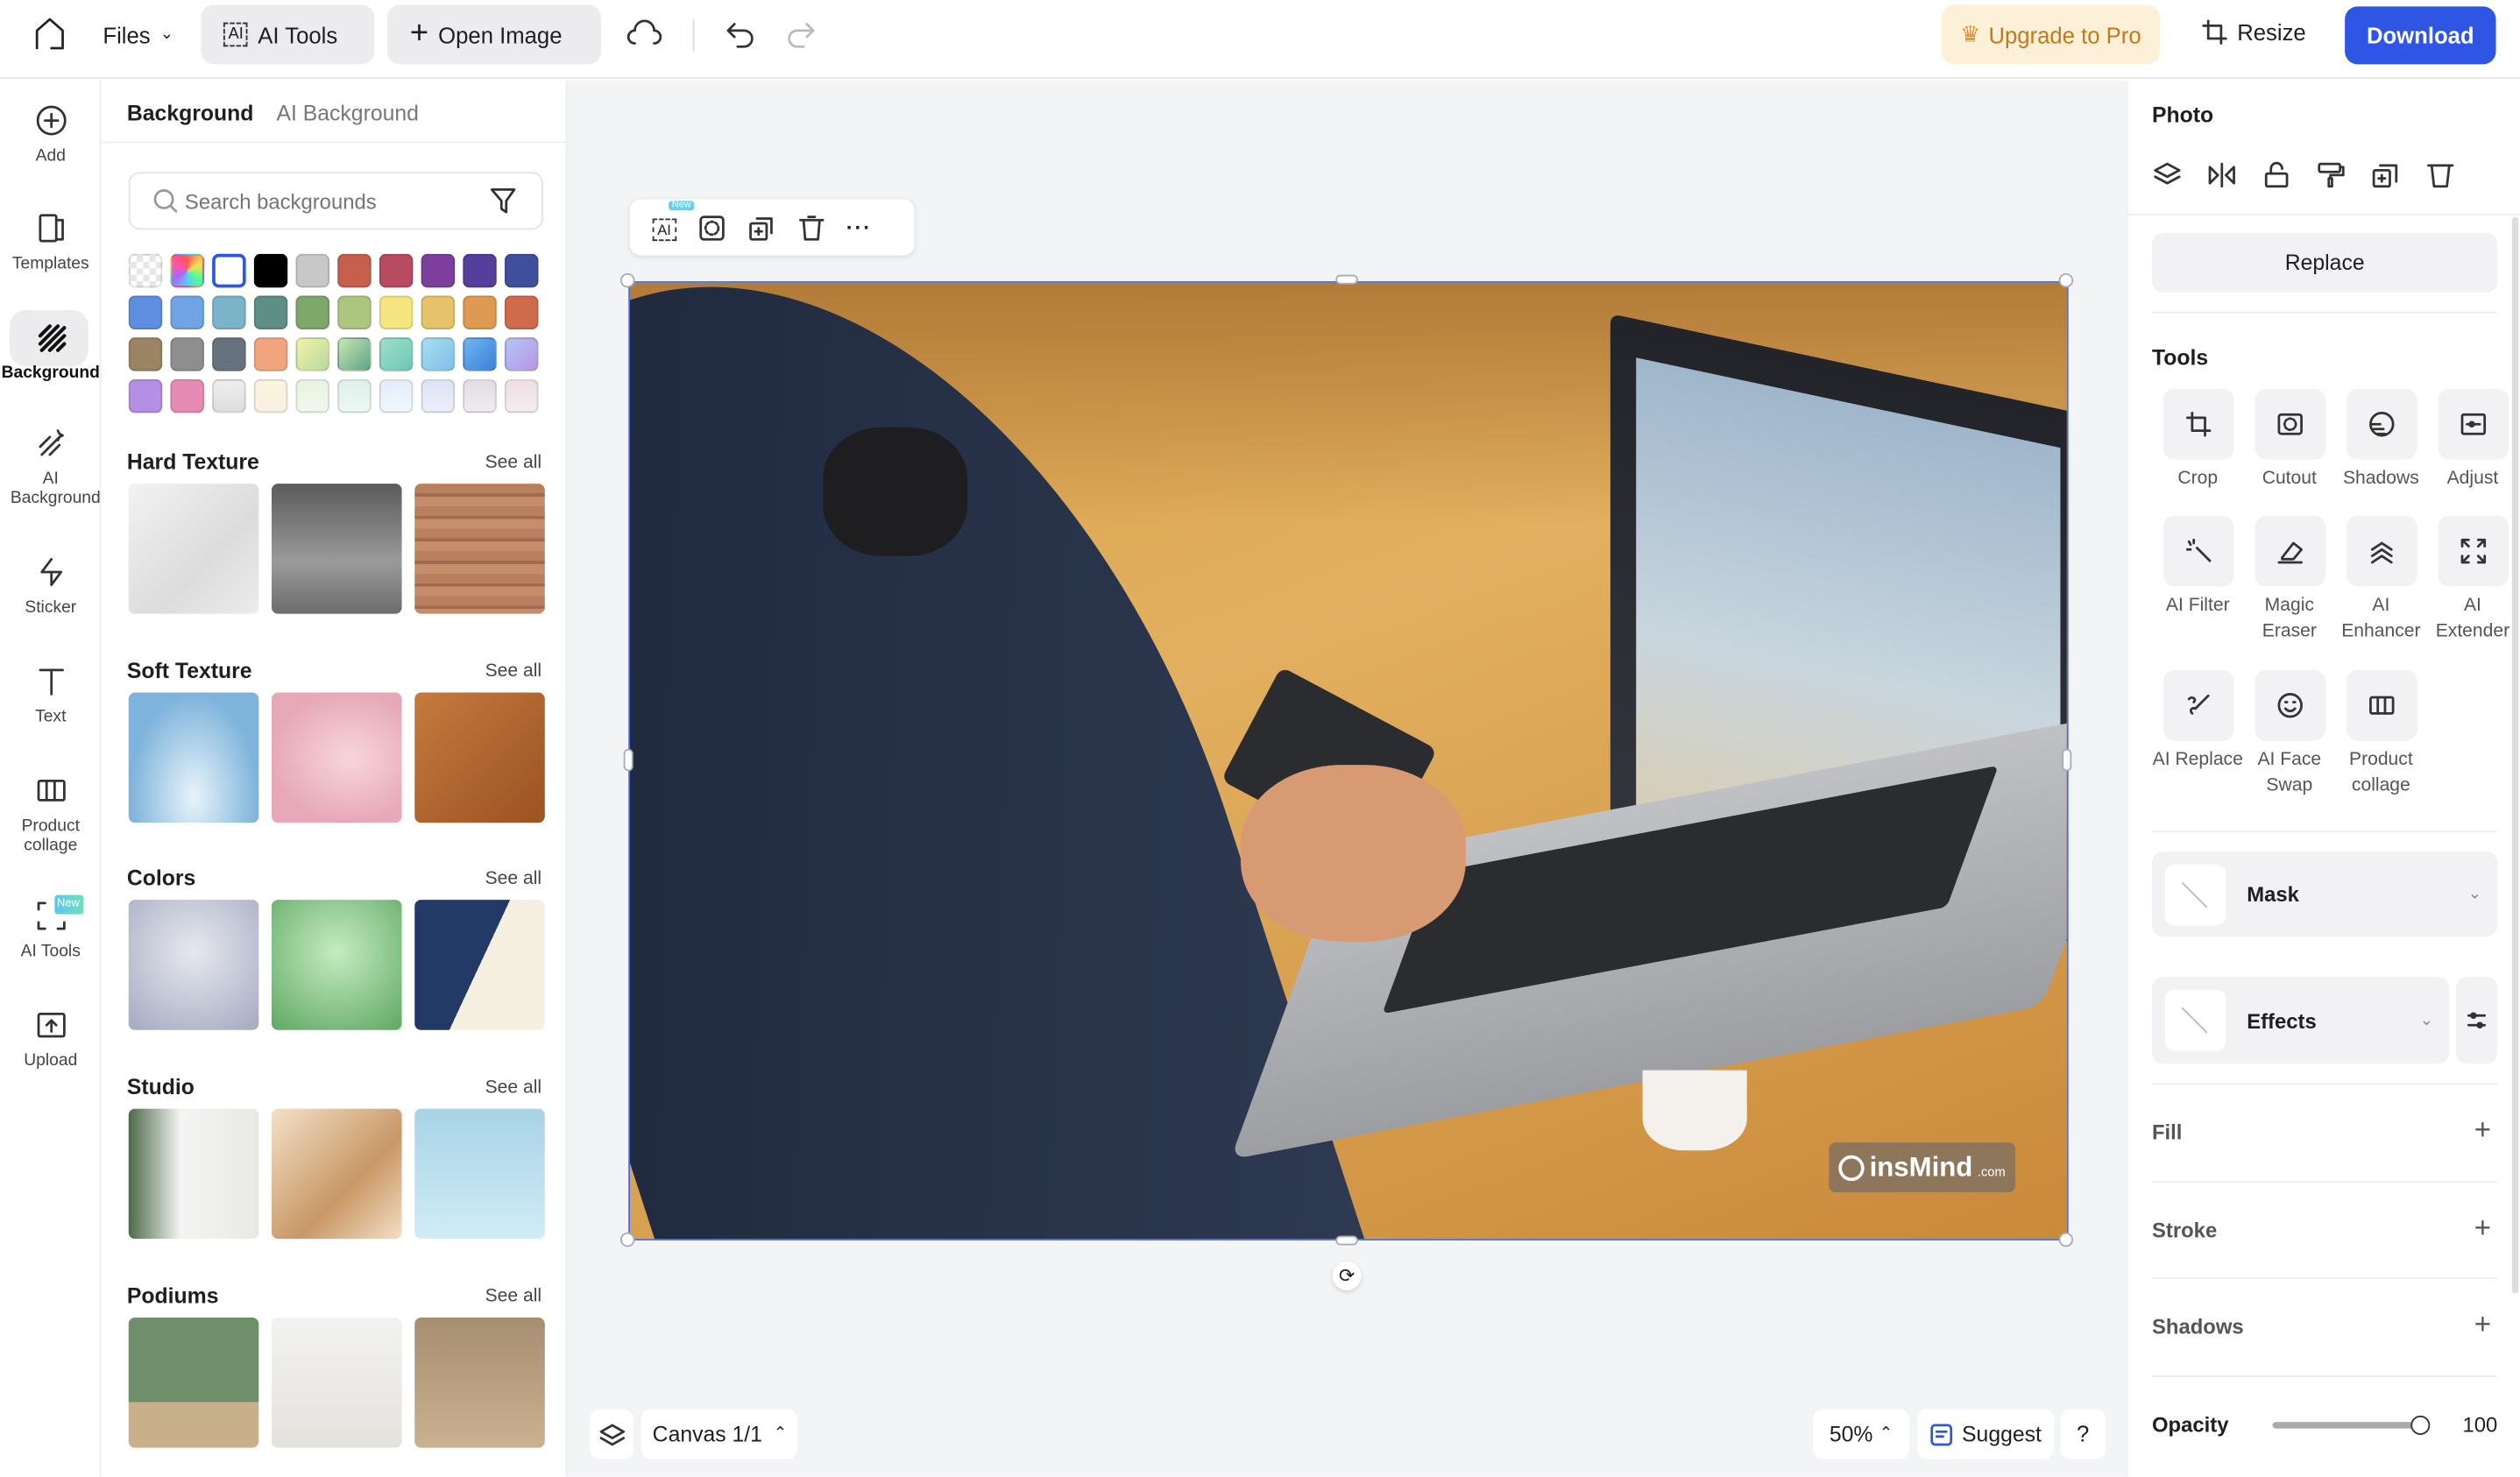  Describe the element at coordinates (1861, 1434) in the screenshot. I see `zoom-selector: 50% ⌃` at that location.